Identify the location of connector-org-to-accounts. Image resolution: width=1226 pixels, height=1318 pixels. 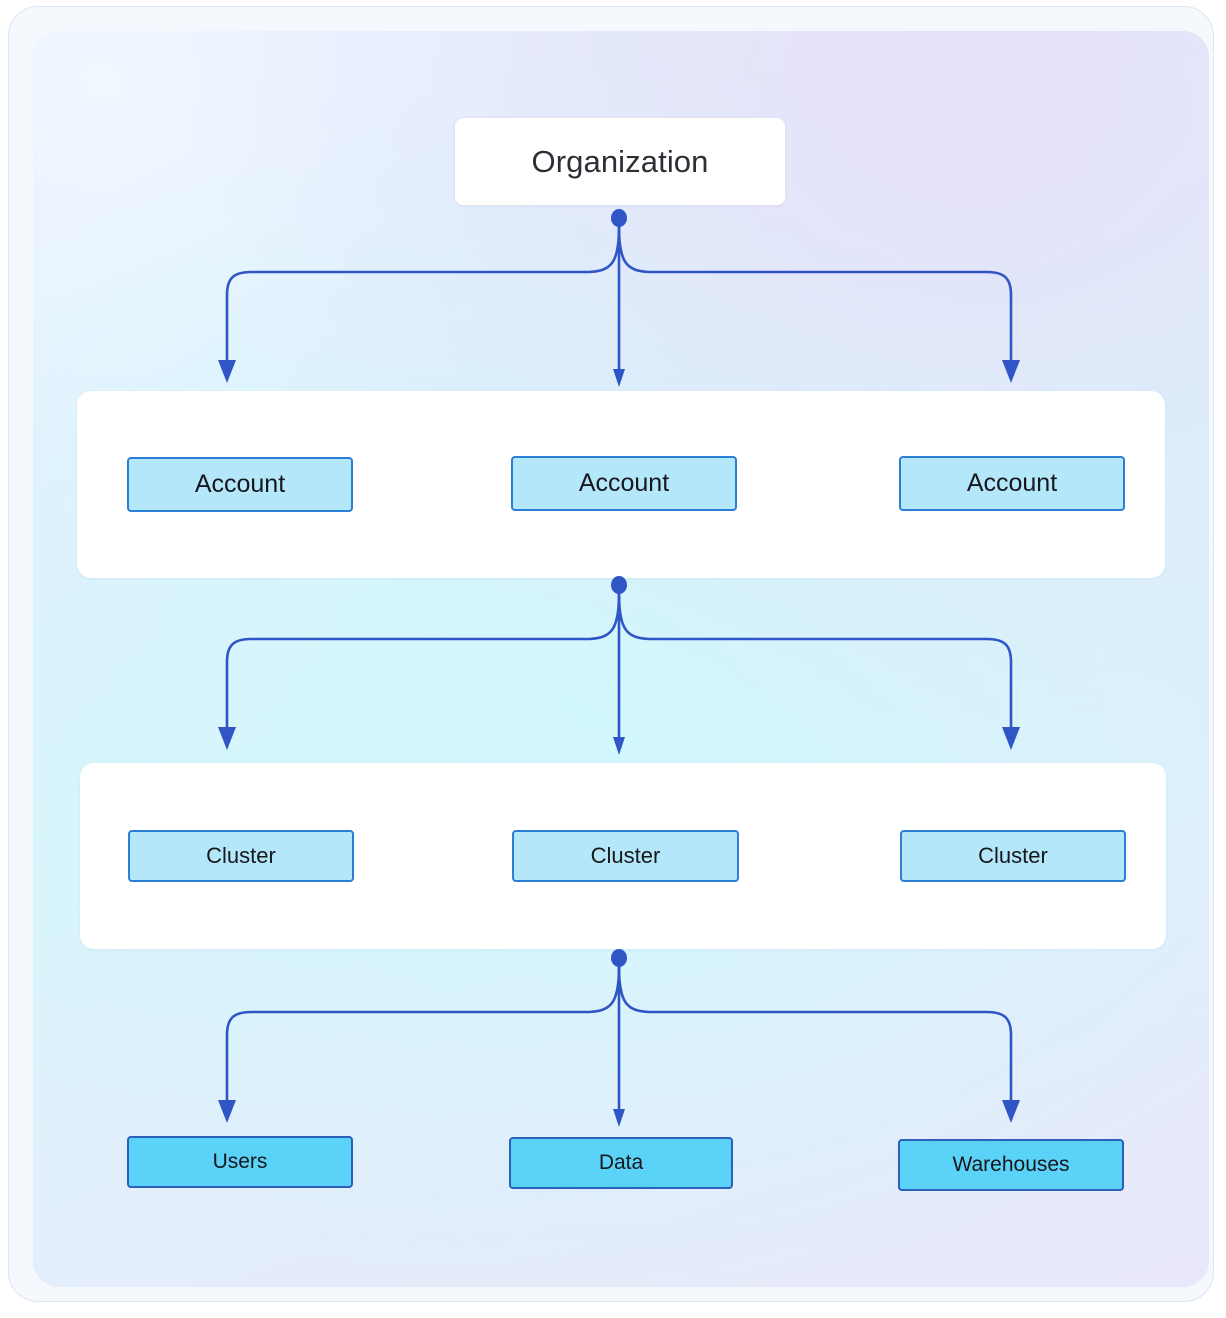
(619, 298).